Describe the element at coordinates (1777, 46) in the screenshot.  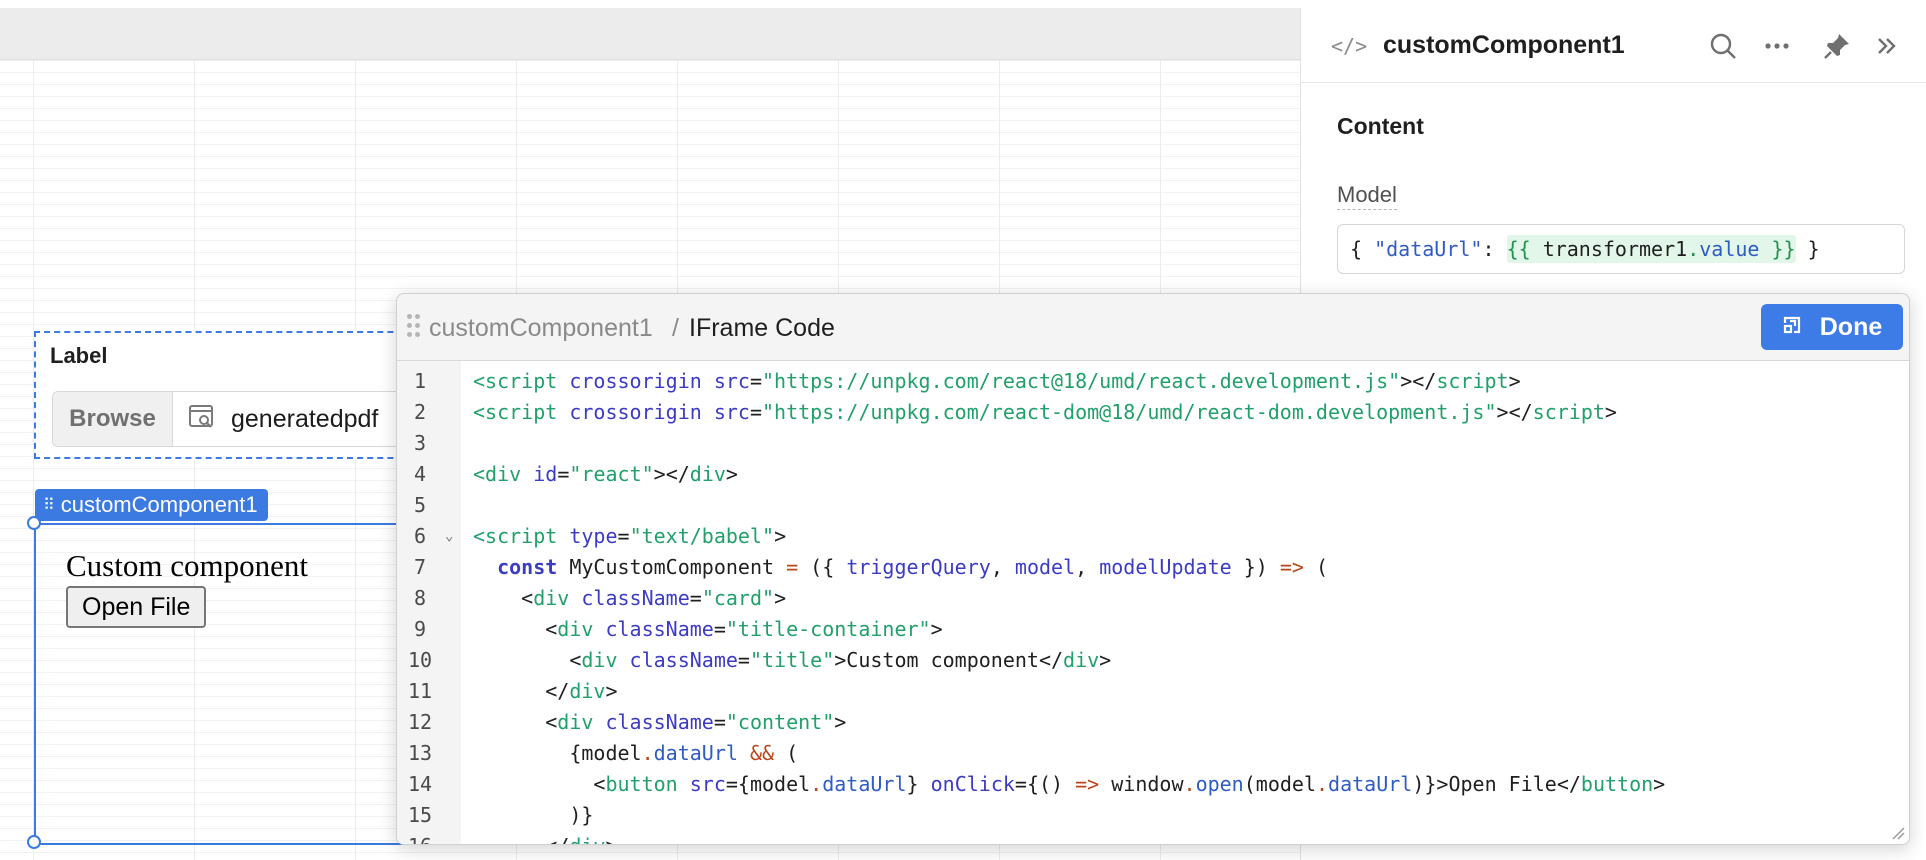
I see `more-icon` at that location.